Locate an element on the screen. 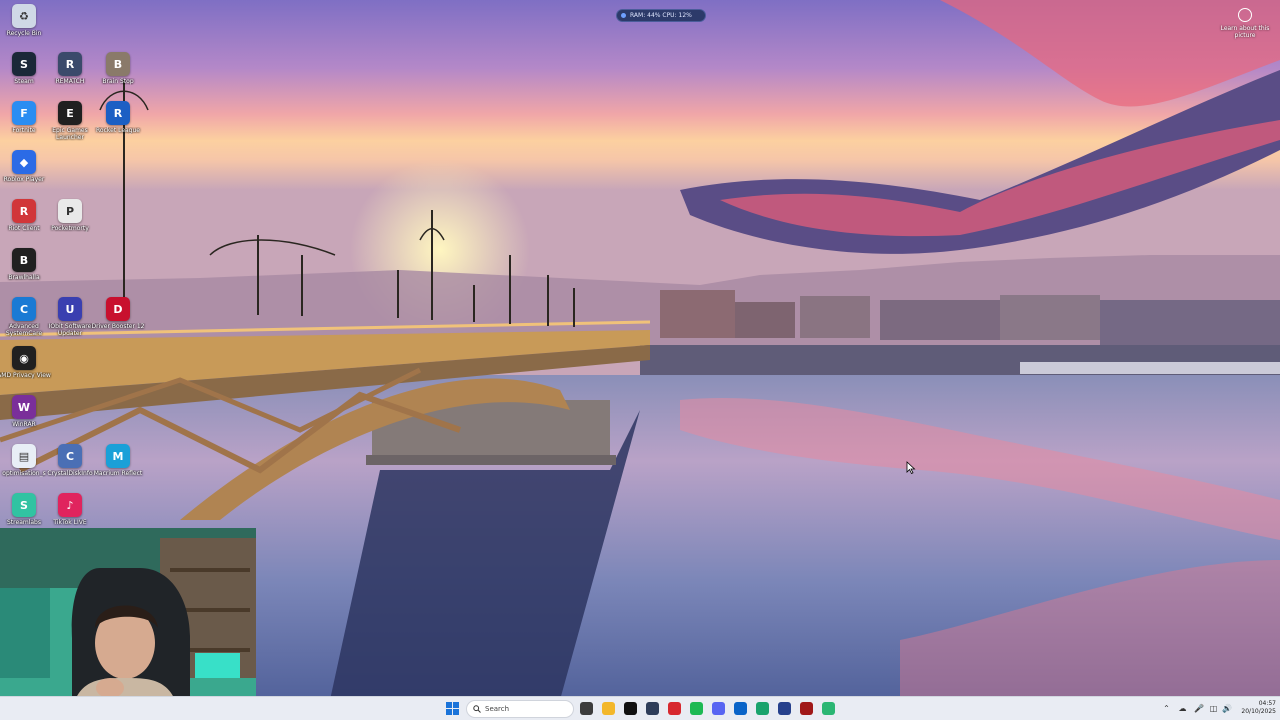 The width and height of the screenshot is (1280, 720). taskbar-adobe-icon is located at coordinates (674, 708).